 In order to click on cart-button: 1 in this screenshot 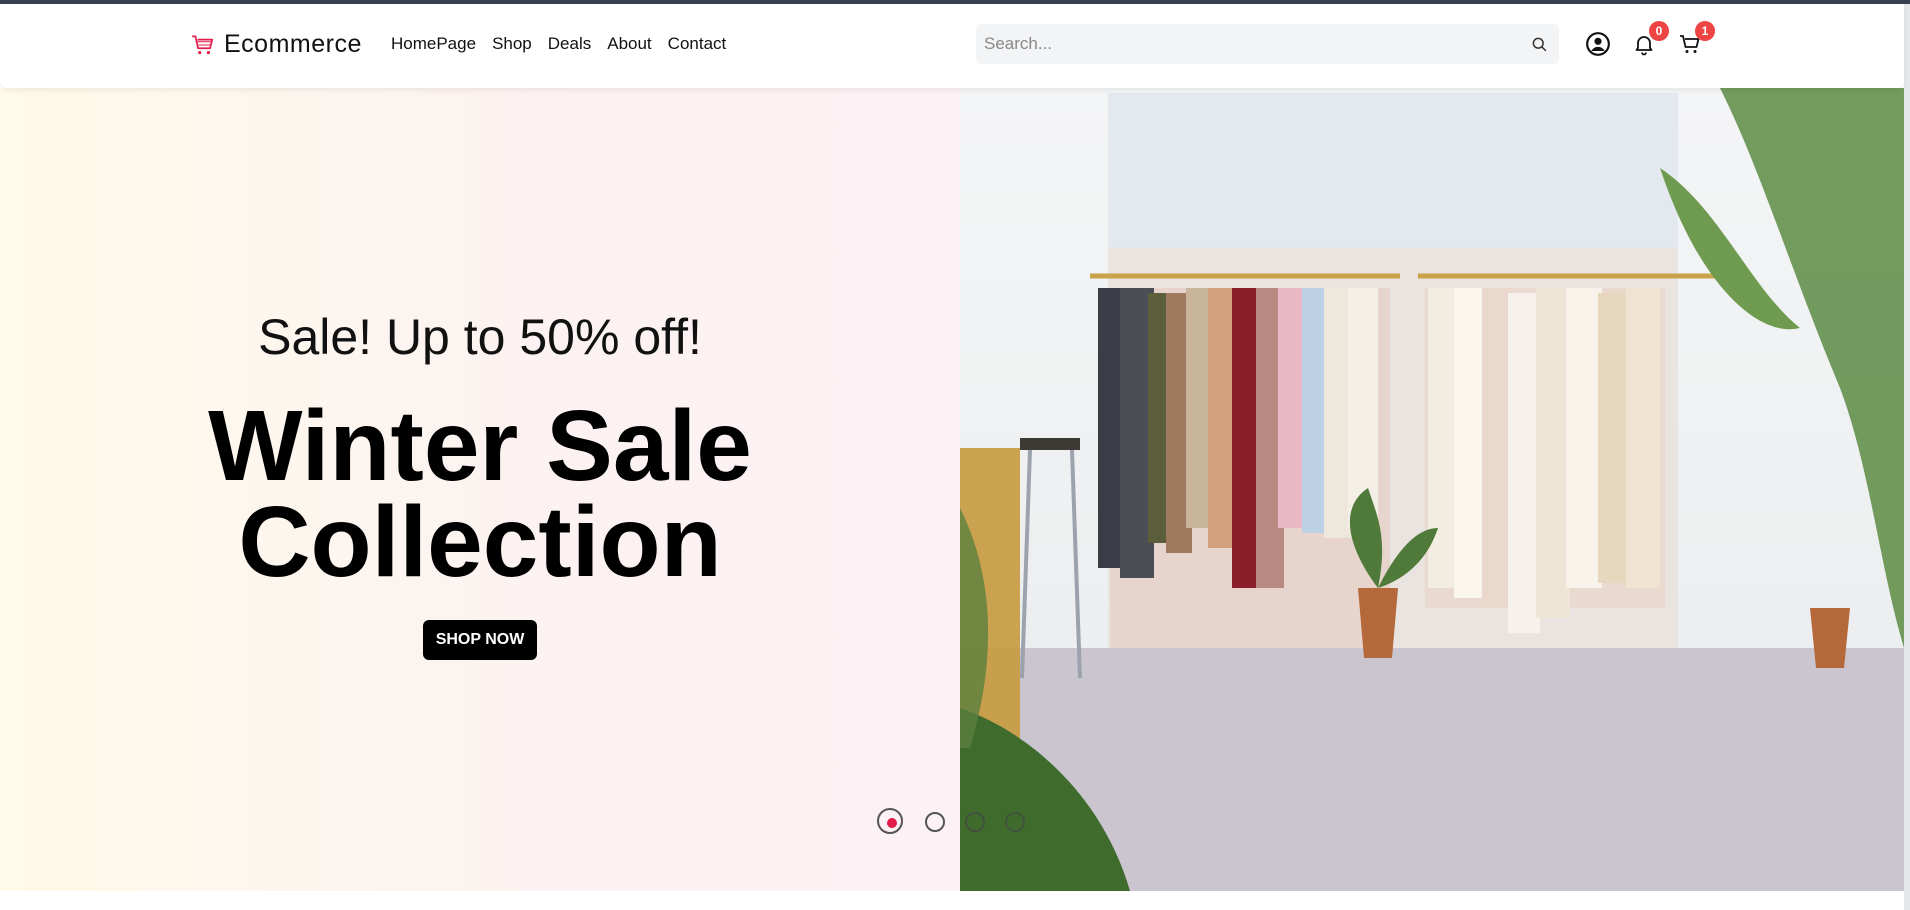, I will do `click(1695, 40)`.